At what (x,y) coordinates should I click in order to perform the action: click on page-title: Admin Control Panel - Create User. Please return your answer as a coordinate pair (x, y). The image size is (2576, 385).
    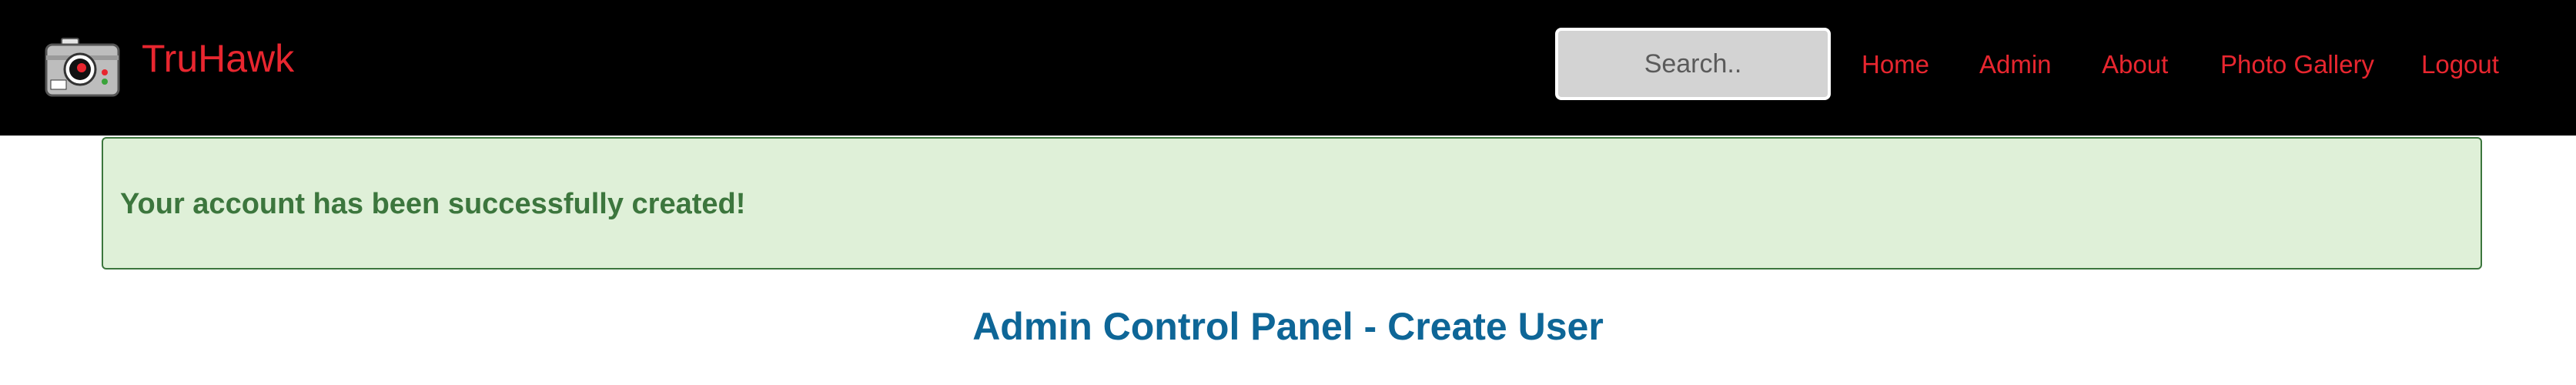
    Looking at the image, I should click on (1288, 326).